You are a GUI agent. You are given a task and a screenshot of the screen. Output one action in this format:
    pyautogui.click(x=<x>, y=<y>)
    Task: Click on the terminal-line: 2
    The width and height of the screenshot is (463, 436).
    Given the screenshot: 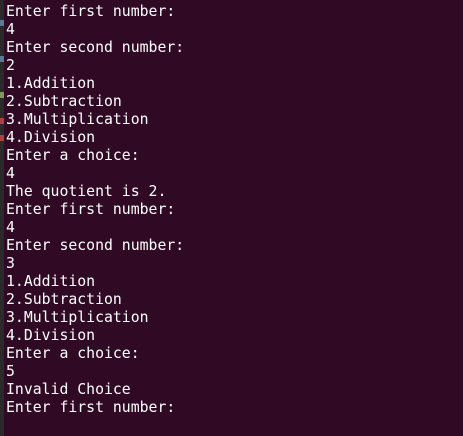 What is the action you would take?
    pyautogui.click(x=10, y=65)
    